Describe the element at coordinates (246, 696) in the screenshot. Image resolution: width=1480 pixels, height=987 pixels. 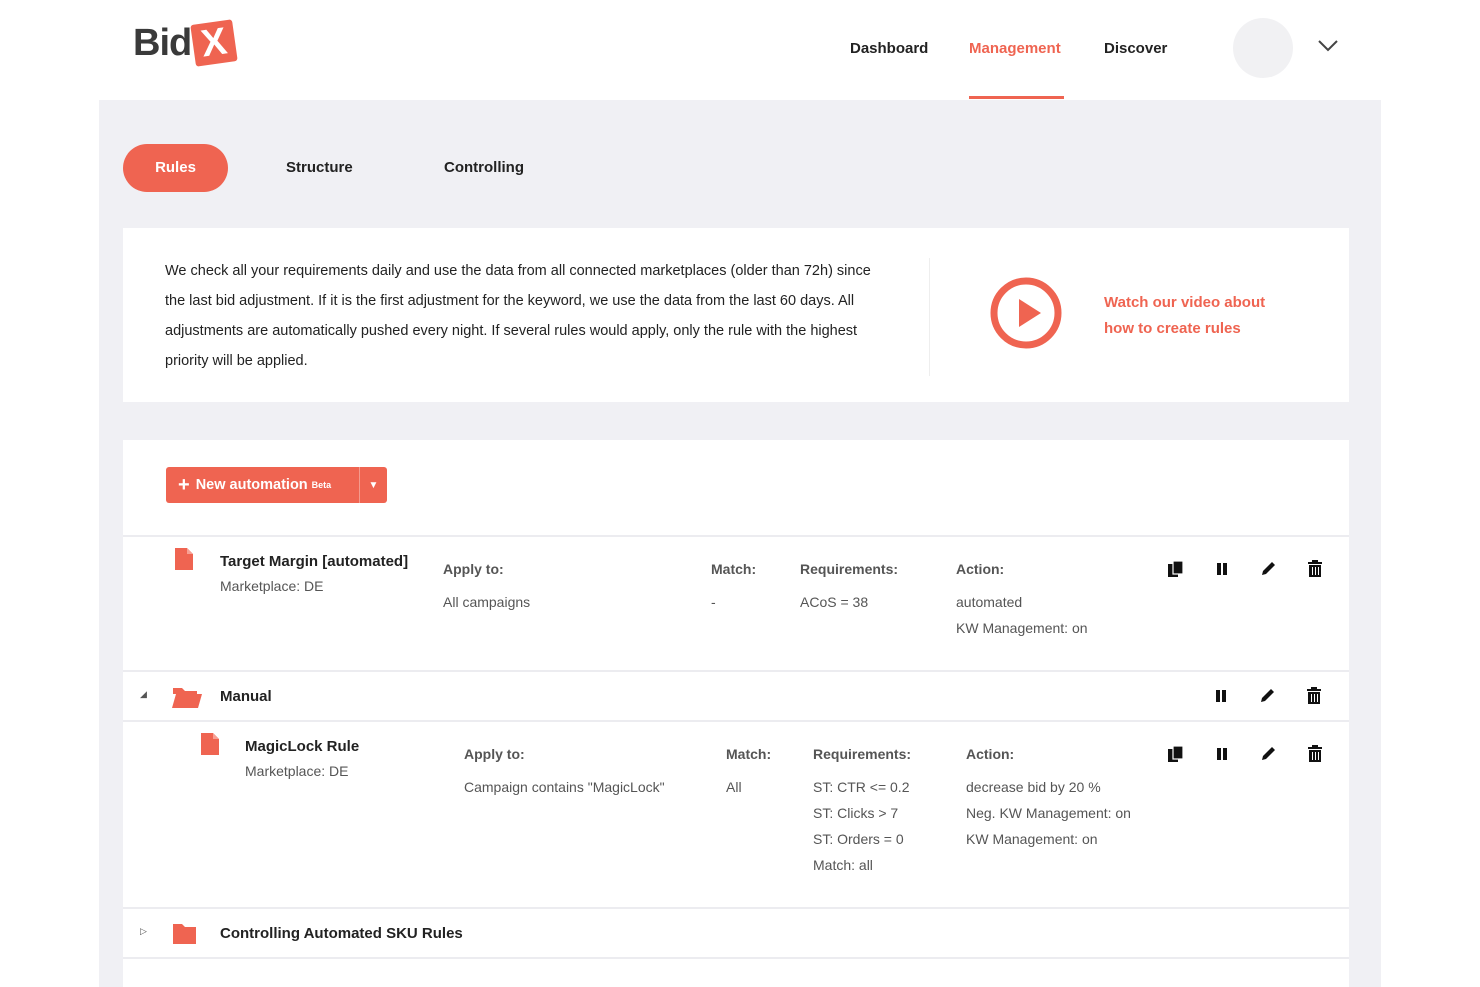
I see `folder-name: Manual` at that location.